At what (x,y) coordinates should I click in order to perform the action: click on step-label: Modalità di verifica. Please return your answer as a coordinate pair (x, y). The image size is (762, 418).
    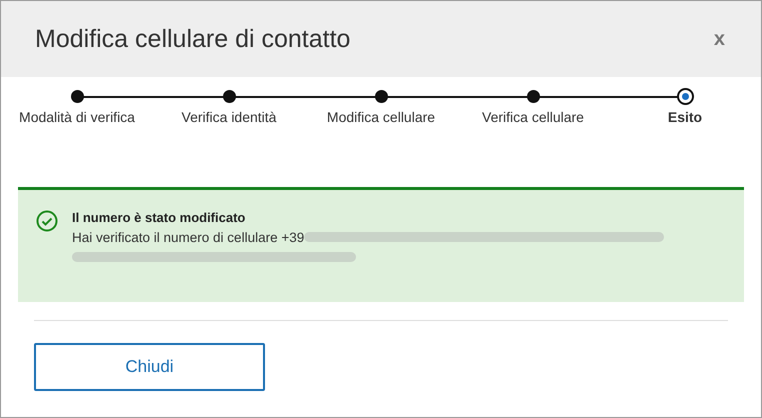
    Looking at the image, I should click on (77, 117).